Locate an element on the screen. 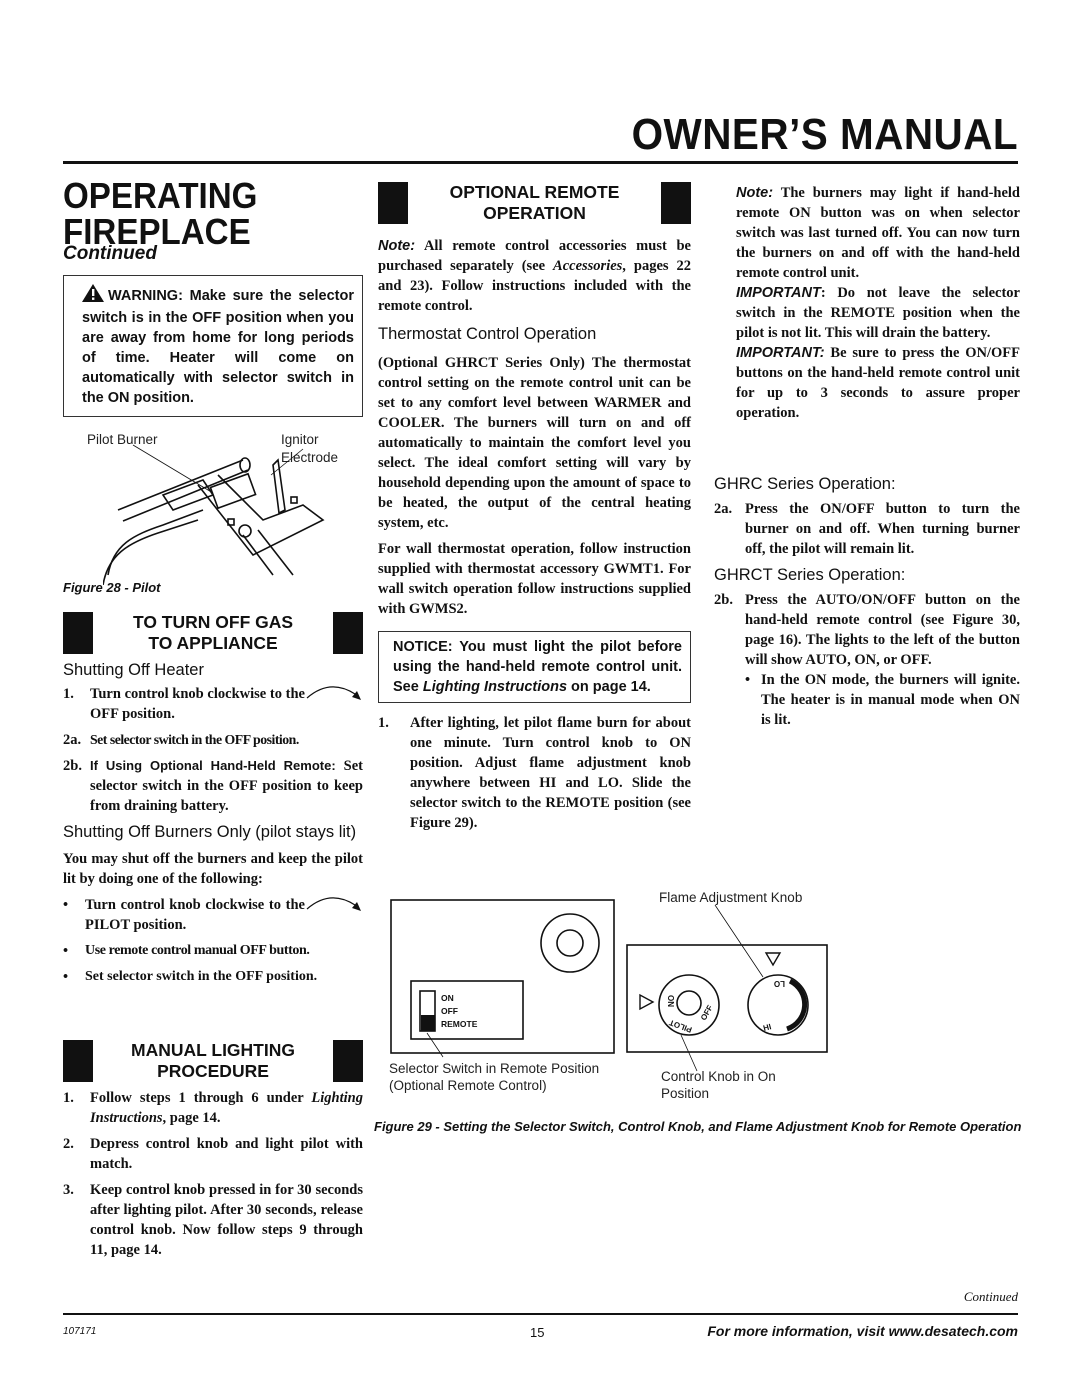 This screenshot has width=1080, height=1397. panel-knob-inner is located at coordinates (570, 943).